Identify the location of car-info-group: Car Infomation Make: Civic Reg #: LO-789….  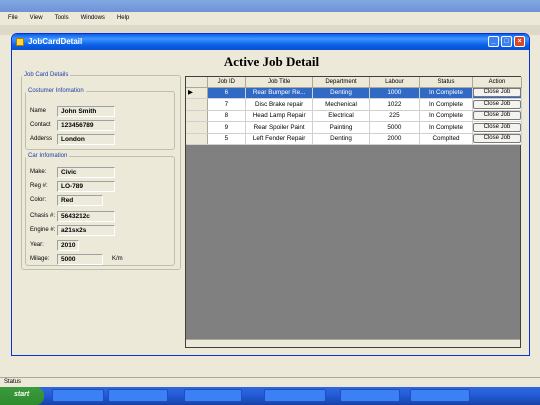
(100, 209).